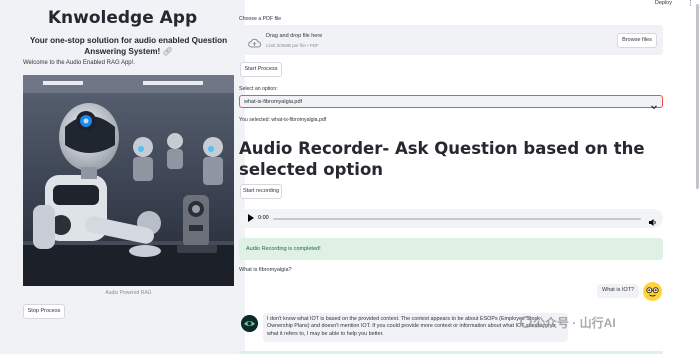  Describe the element at coordinates (663, 3) in the screenshot. I see `deploy-button: Deploy` at that location.